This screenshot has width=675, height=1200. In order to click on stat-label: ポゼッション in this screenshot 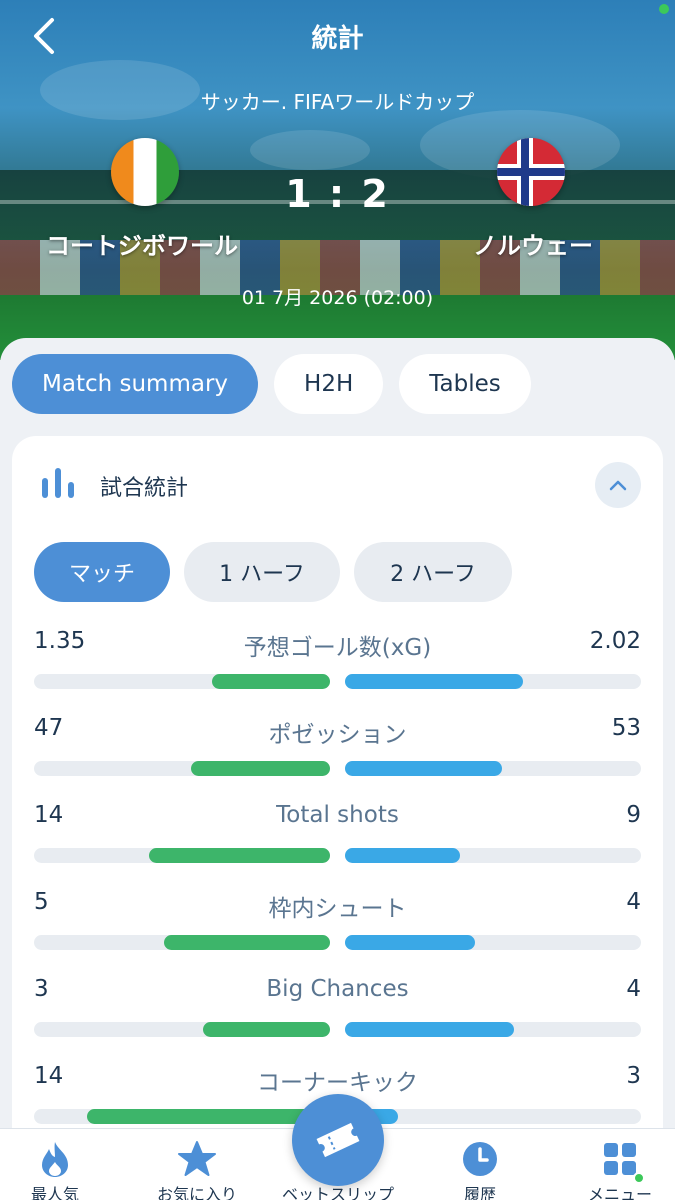, I will do `click(337, 735)`.